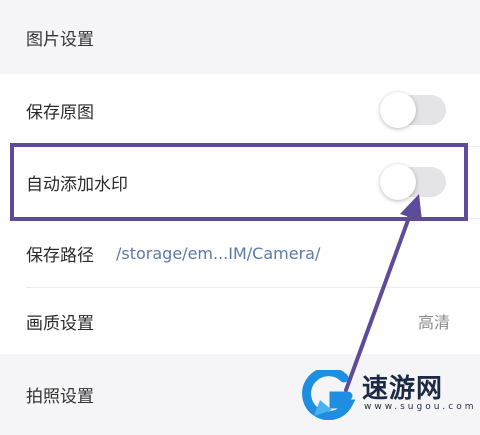 This screenshot has height=435, width=480. I want to click on toggle-save-original, so click(413, 110).